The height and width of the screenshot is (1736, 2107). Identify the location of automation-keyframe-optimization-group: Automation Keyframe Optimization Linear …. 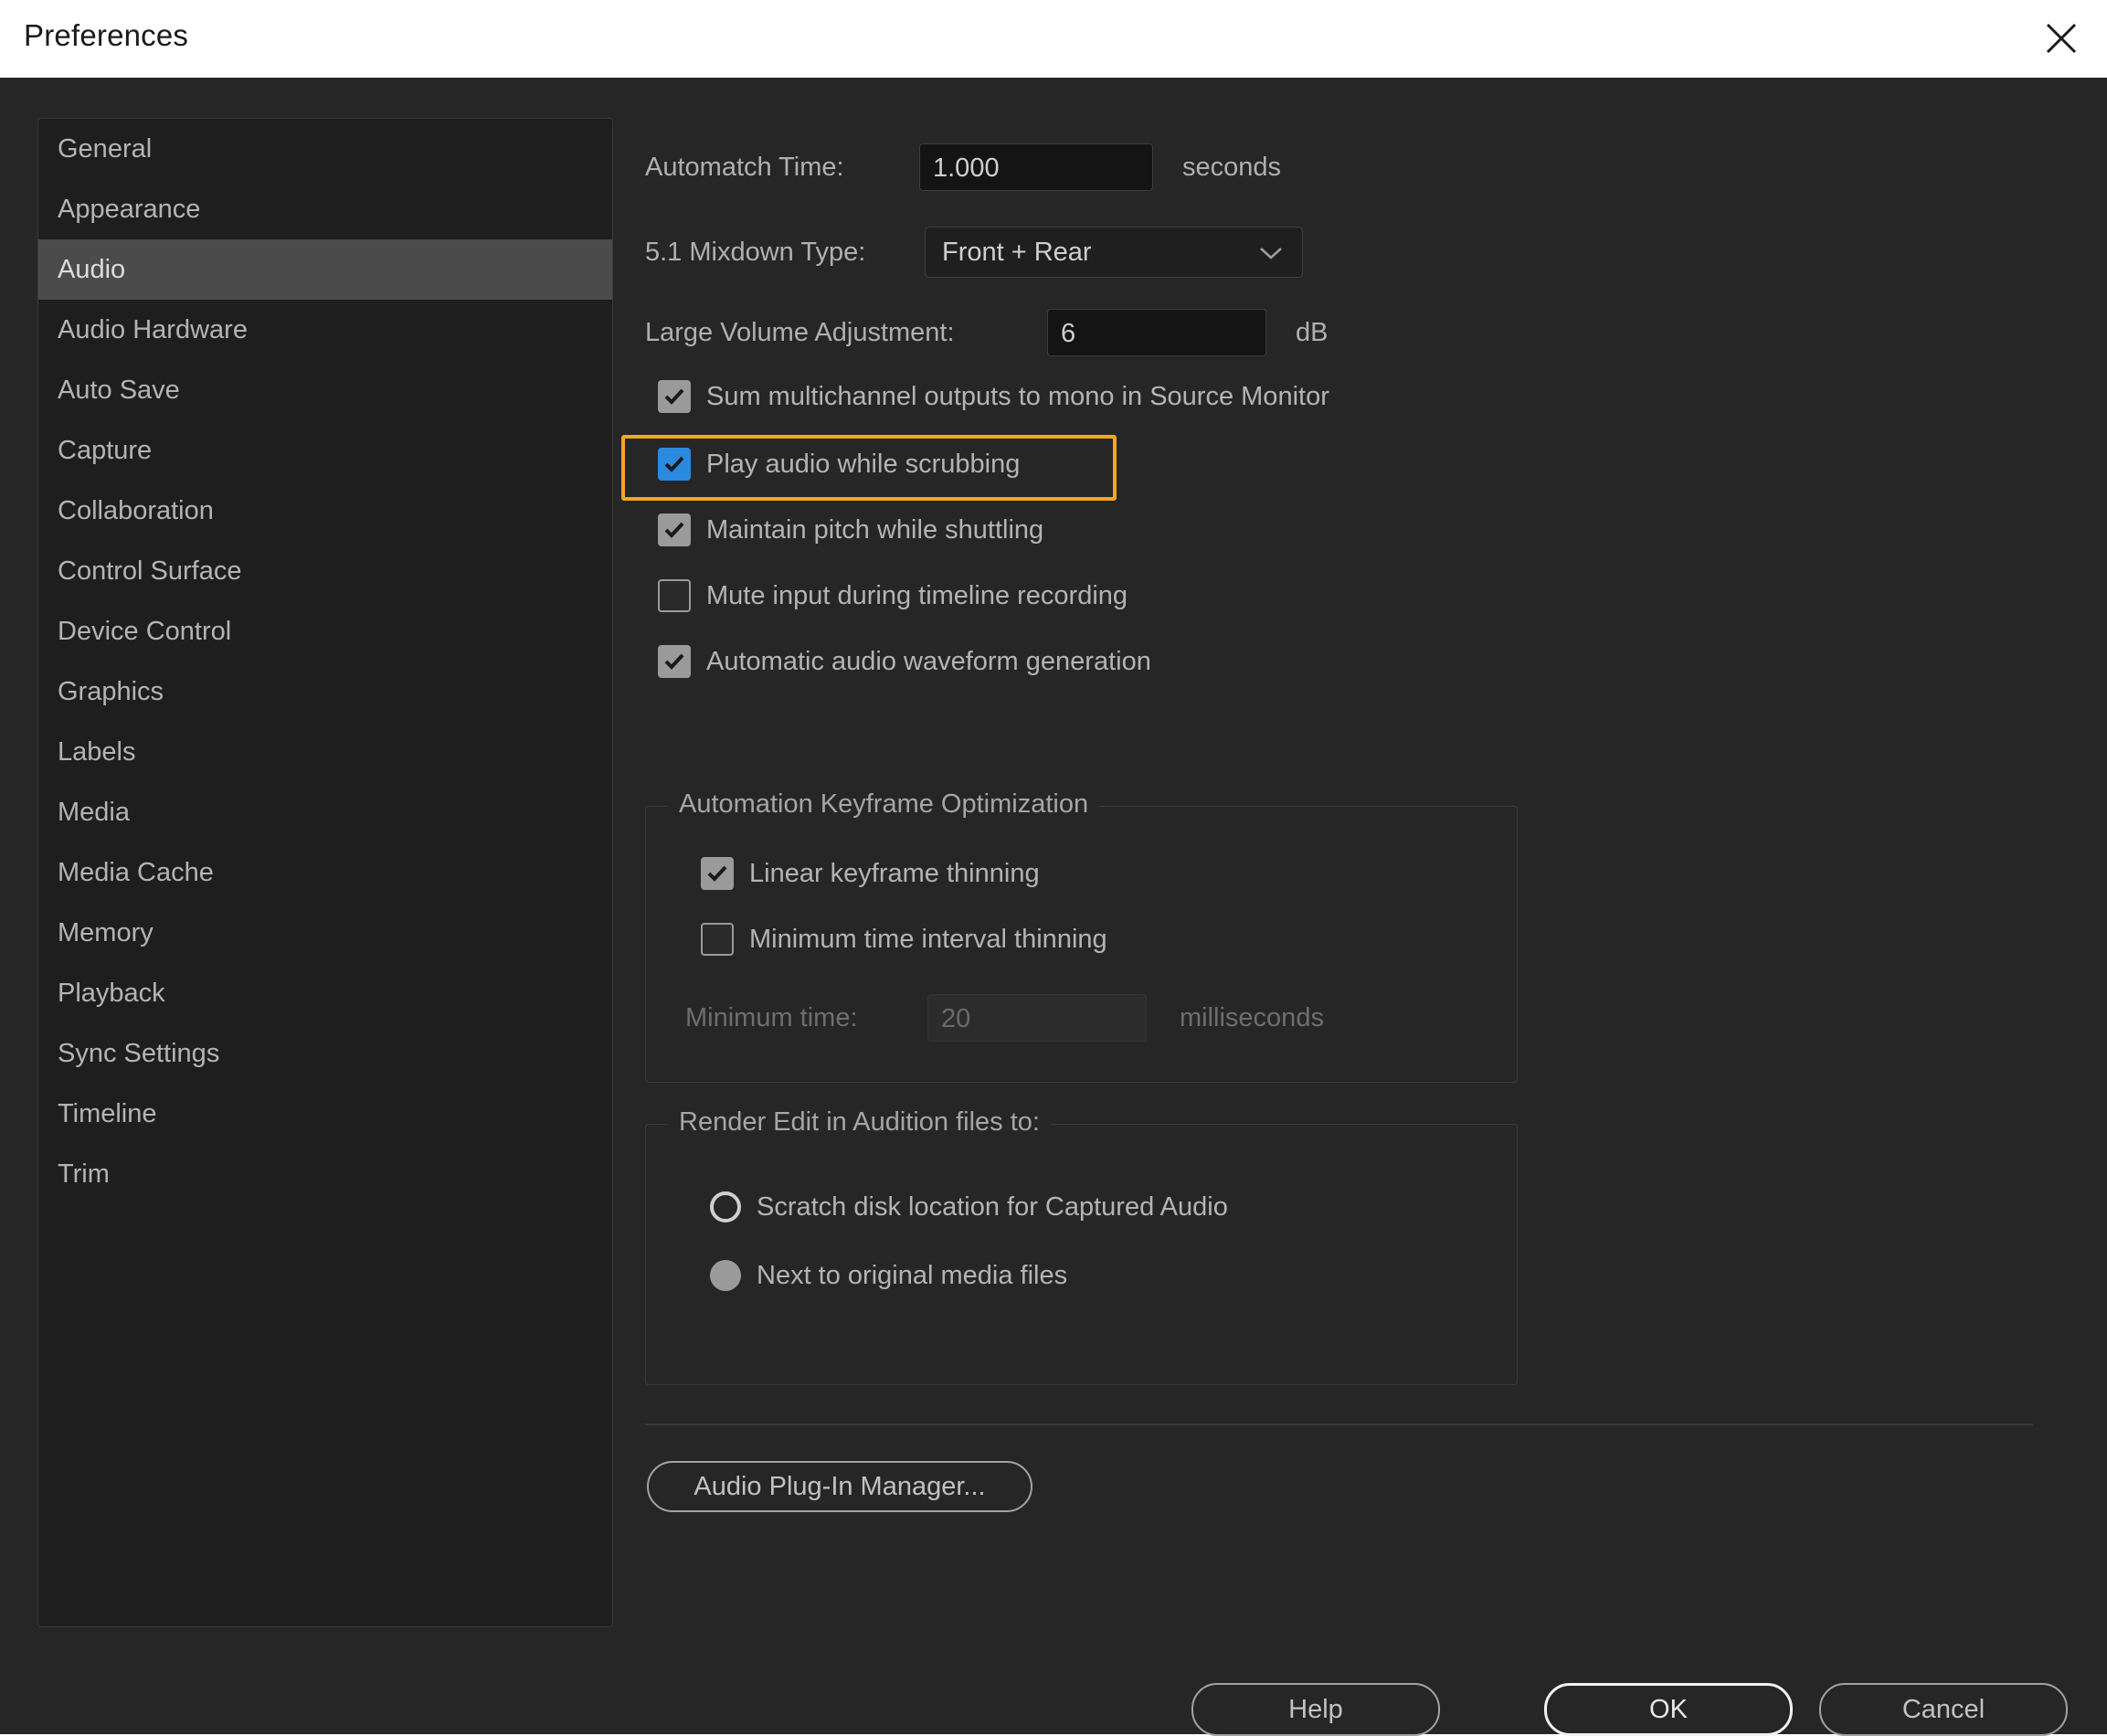
(1081, 936).